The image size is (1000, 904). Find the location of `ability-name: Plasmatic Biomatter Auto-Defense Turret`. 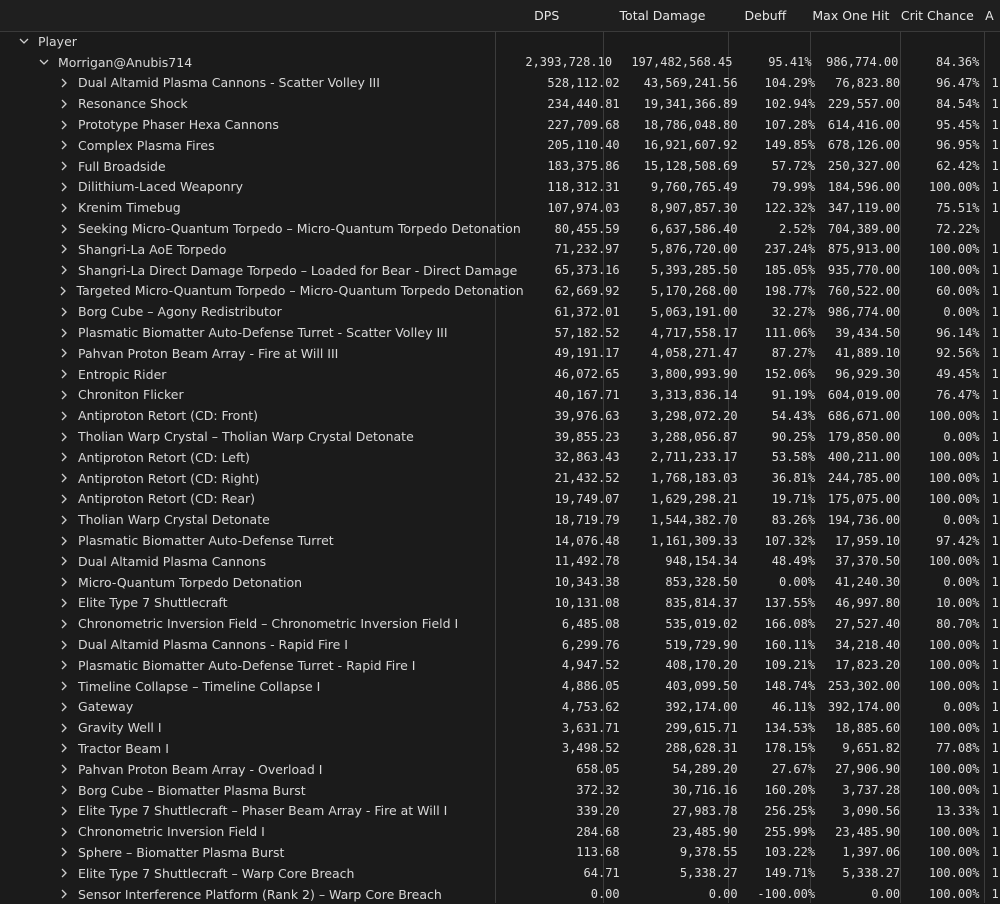

ability-name: Plasmatic Biomatter Auto-Defense Turret is located at coordinates (206, 541).